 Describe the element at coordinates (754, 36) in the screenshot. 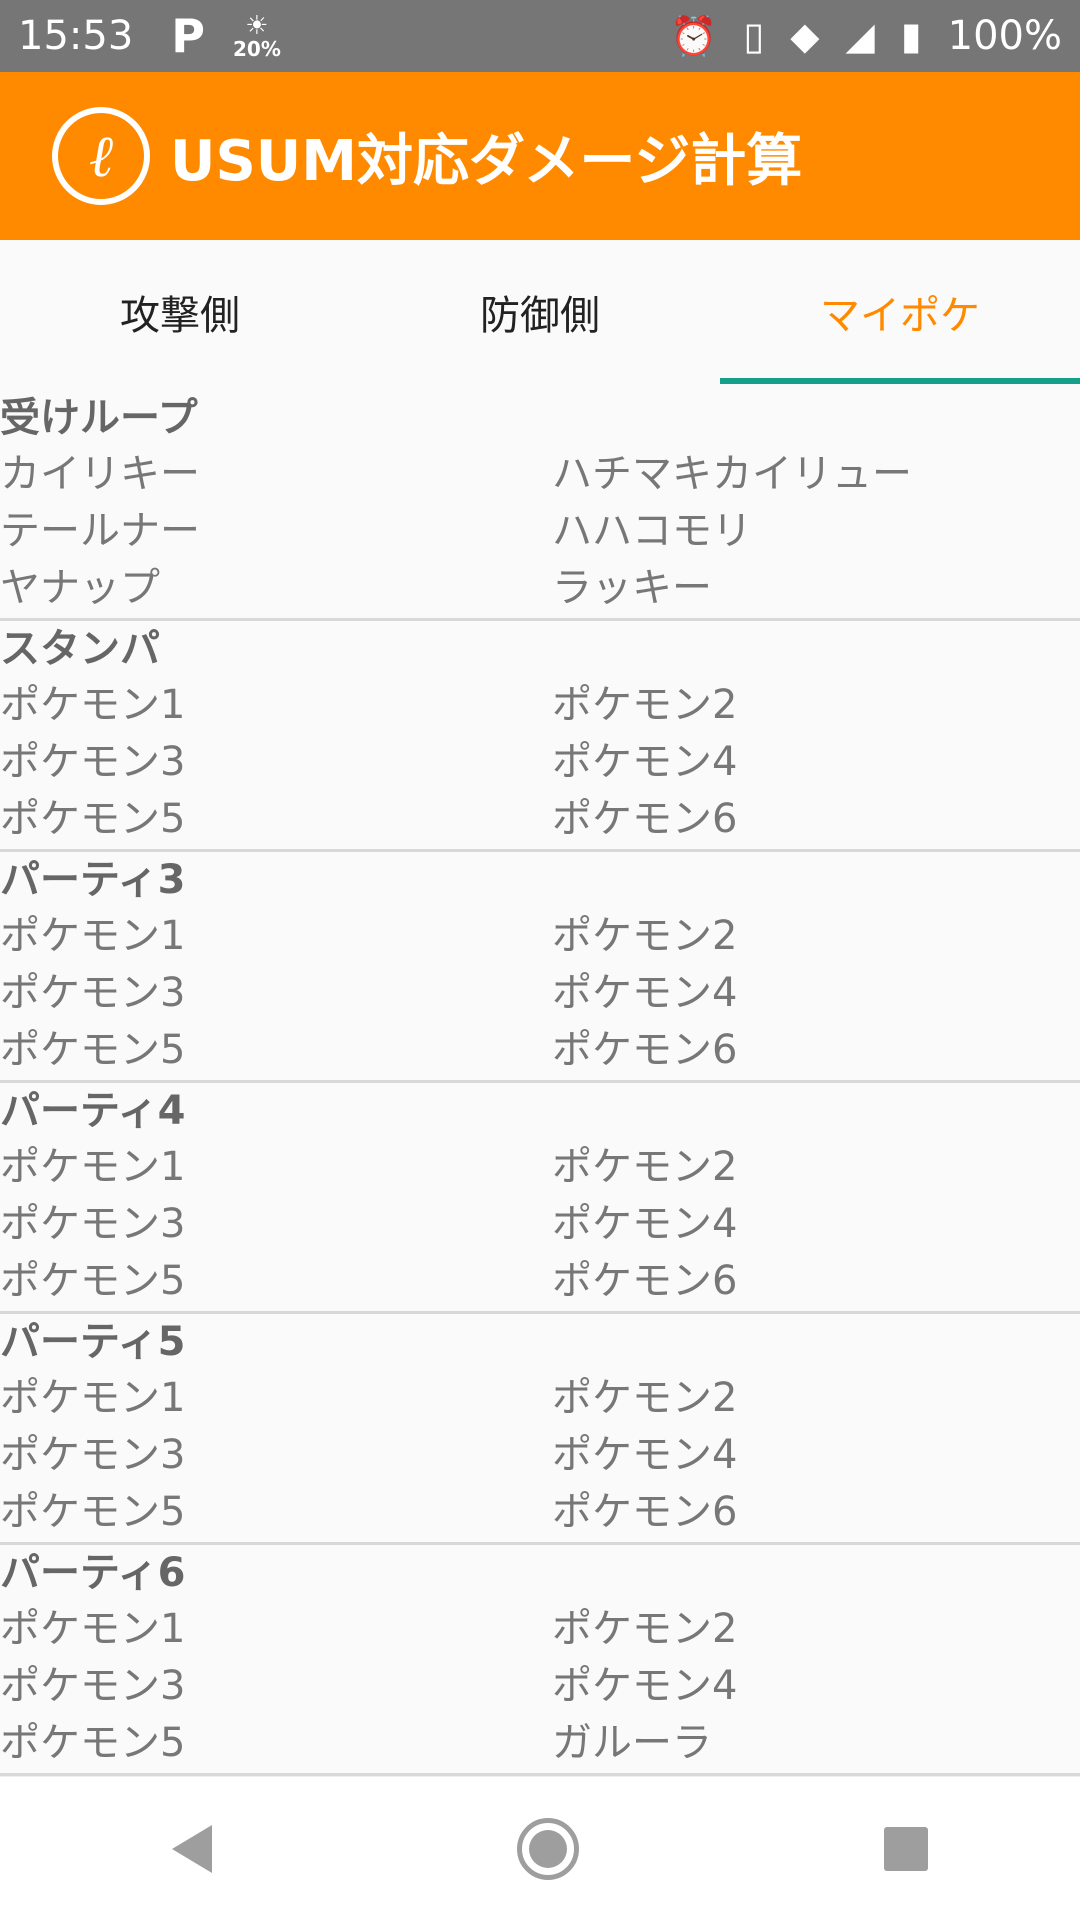

I see `vibrate-icon: ▯` at that location.